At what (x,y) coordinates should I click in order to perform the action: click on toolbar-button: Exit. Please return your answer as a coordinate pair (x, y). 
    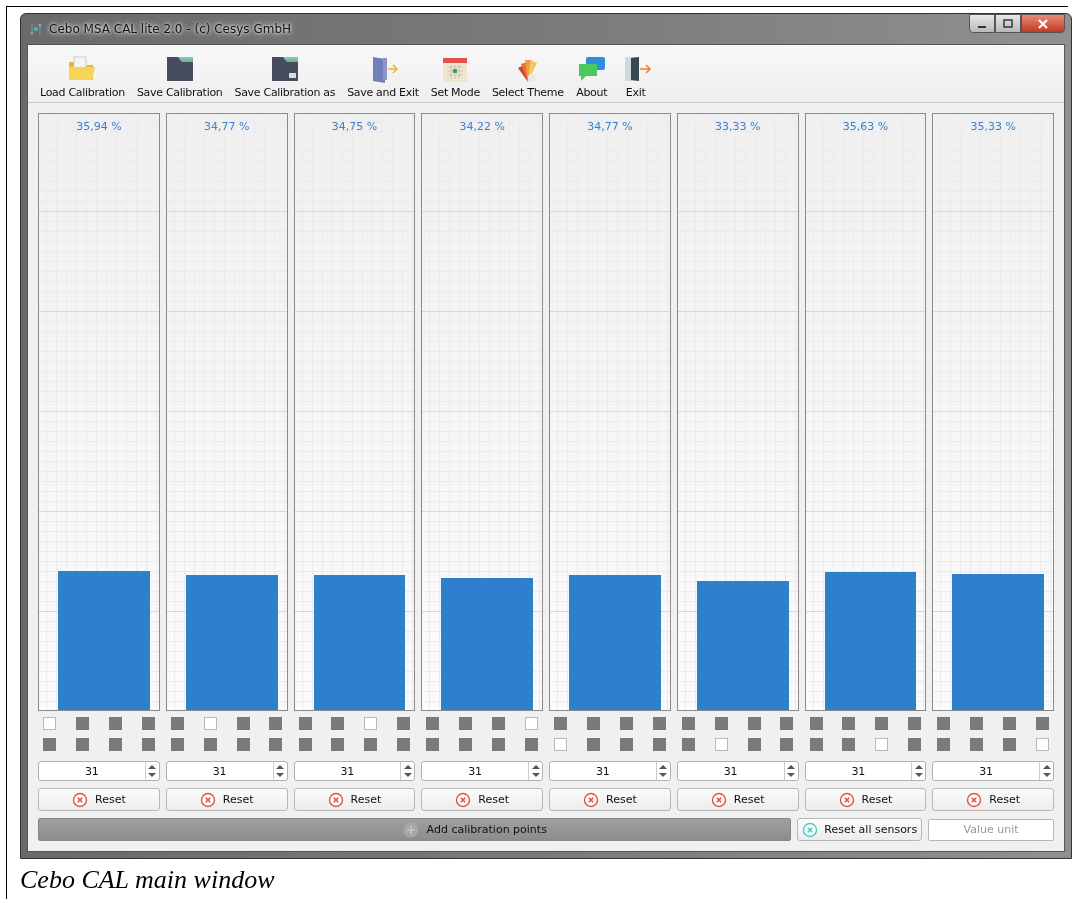
    Looking at the image, I should click on (635, 76).